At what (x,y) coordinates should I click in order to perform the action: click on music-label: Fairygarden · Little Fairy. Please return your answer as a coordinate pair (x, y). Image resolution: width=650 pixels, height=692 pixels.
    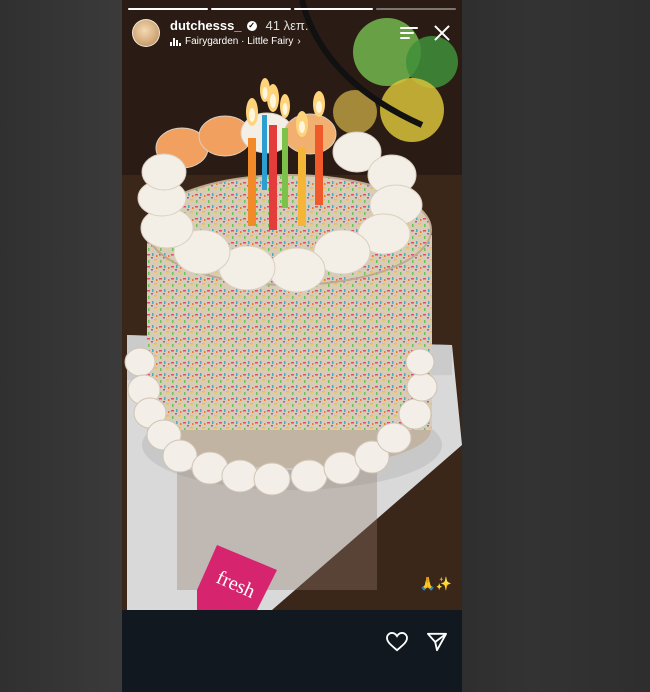
    Looking at the image, I should click on (239, 41).